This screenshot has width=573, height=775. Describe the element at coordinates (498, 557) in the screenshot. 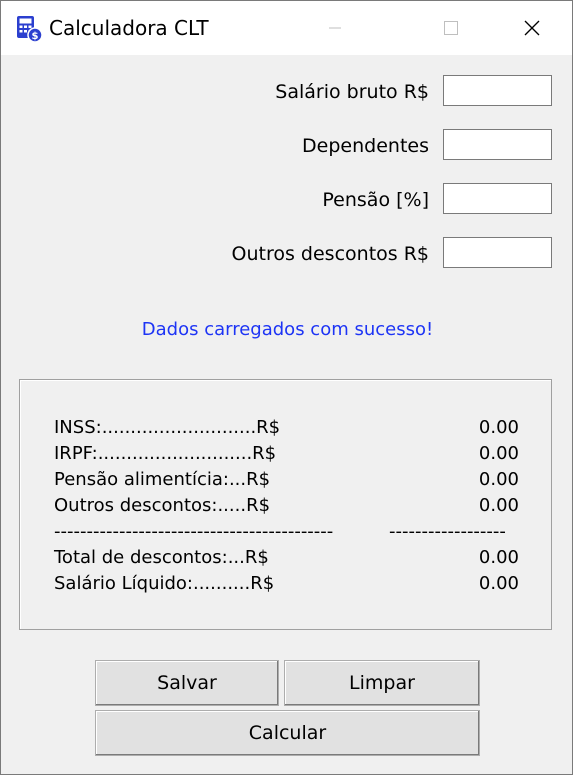

I see `total-discounts-value: 0.00` at that location.